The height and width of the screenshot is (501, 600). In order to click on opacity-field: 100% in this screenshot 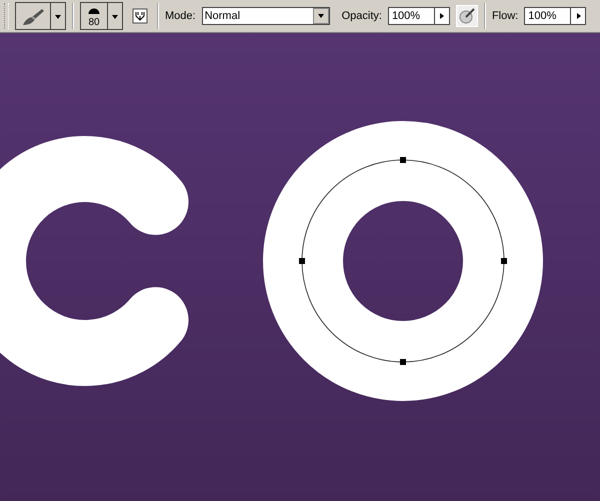, I will do `click(419, 16)`.